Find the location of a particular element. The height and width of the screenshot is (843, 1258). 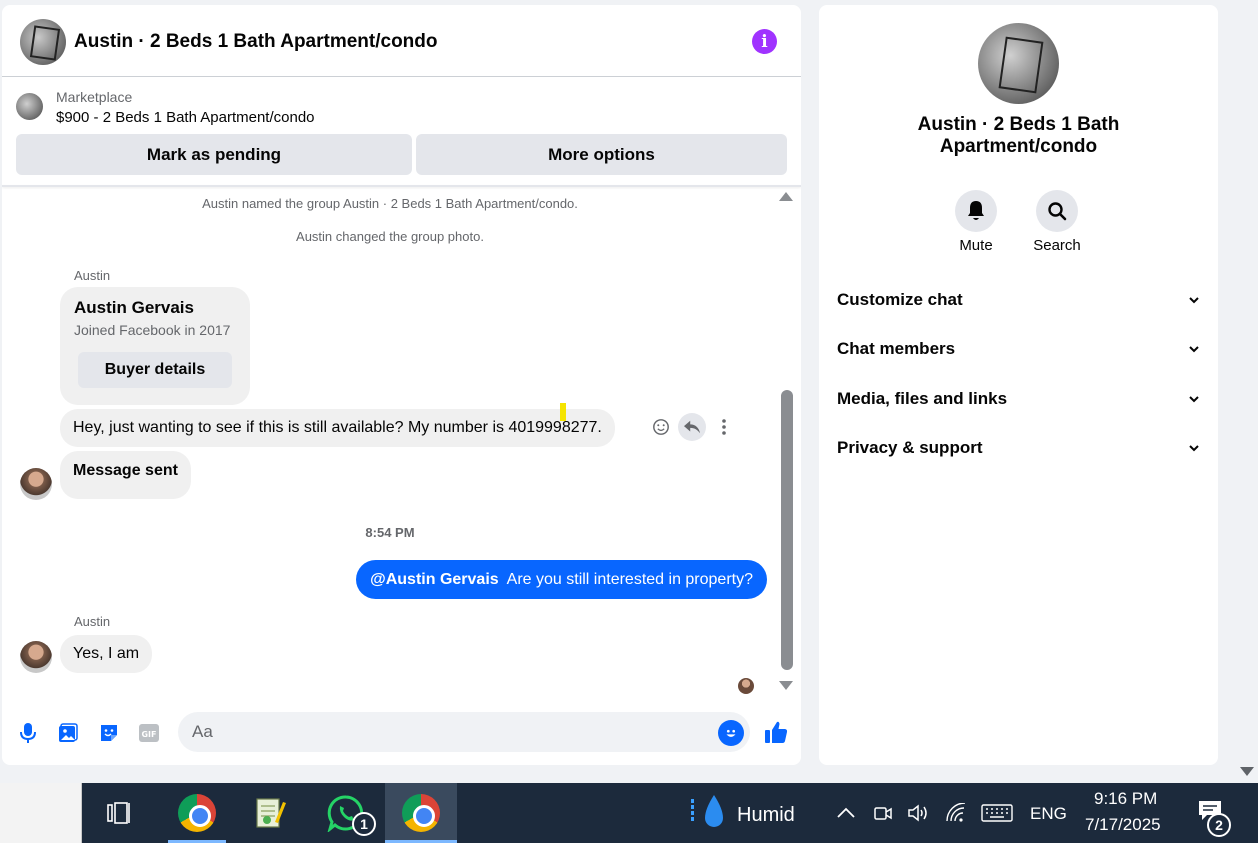

listing-title: $900 - 2 Beds 1 Bath Apartment/condo is located at coordinates (185, 117).